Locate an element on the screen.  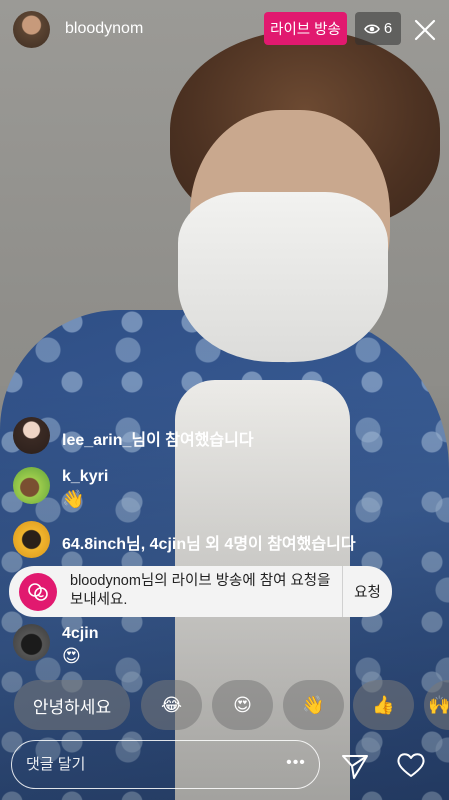
comment-join-lee-arin: lee_arin_님이 참여했습니다 is located at coordinates (221, 436).